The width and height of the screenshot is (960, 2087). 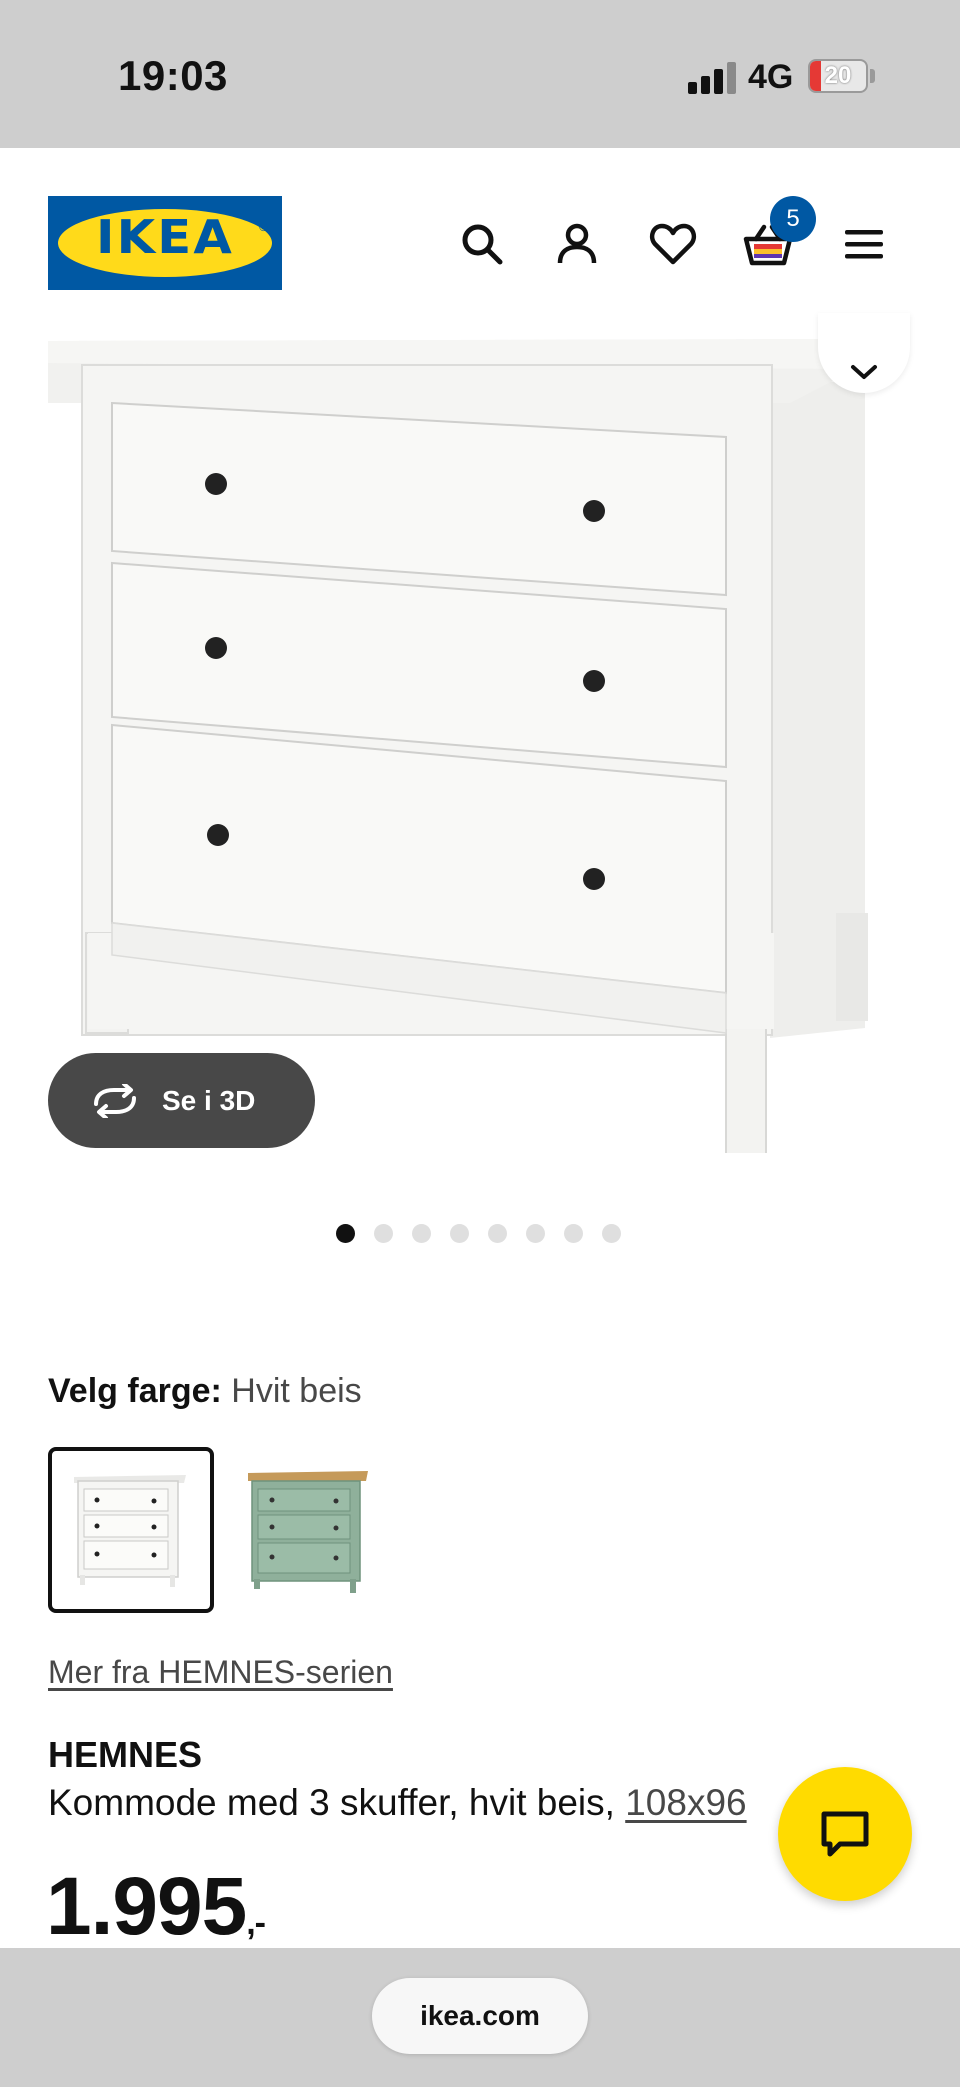 What do you see at coordinates (135, 1391) in the screenshot?
I see `color-label: Velg farge:` at bounding box center [135, 1391].